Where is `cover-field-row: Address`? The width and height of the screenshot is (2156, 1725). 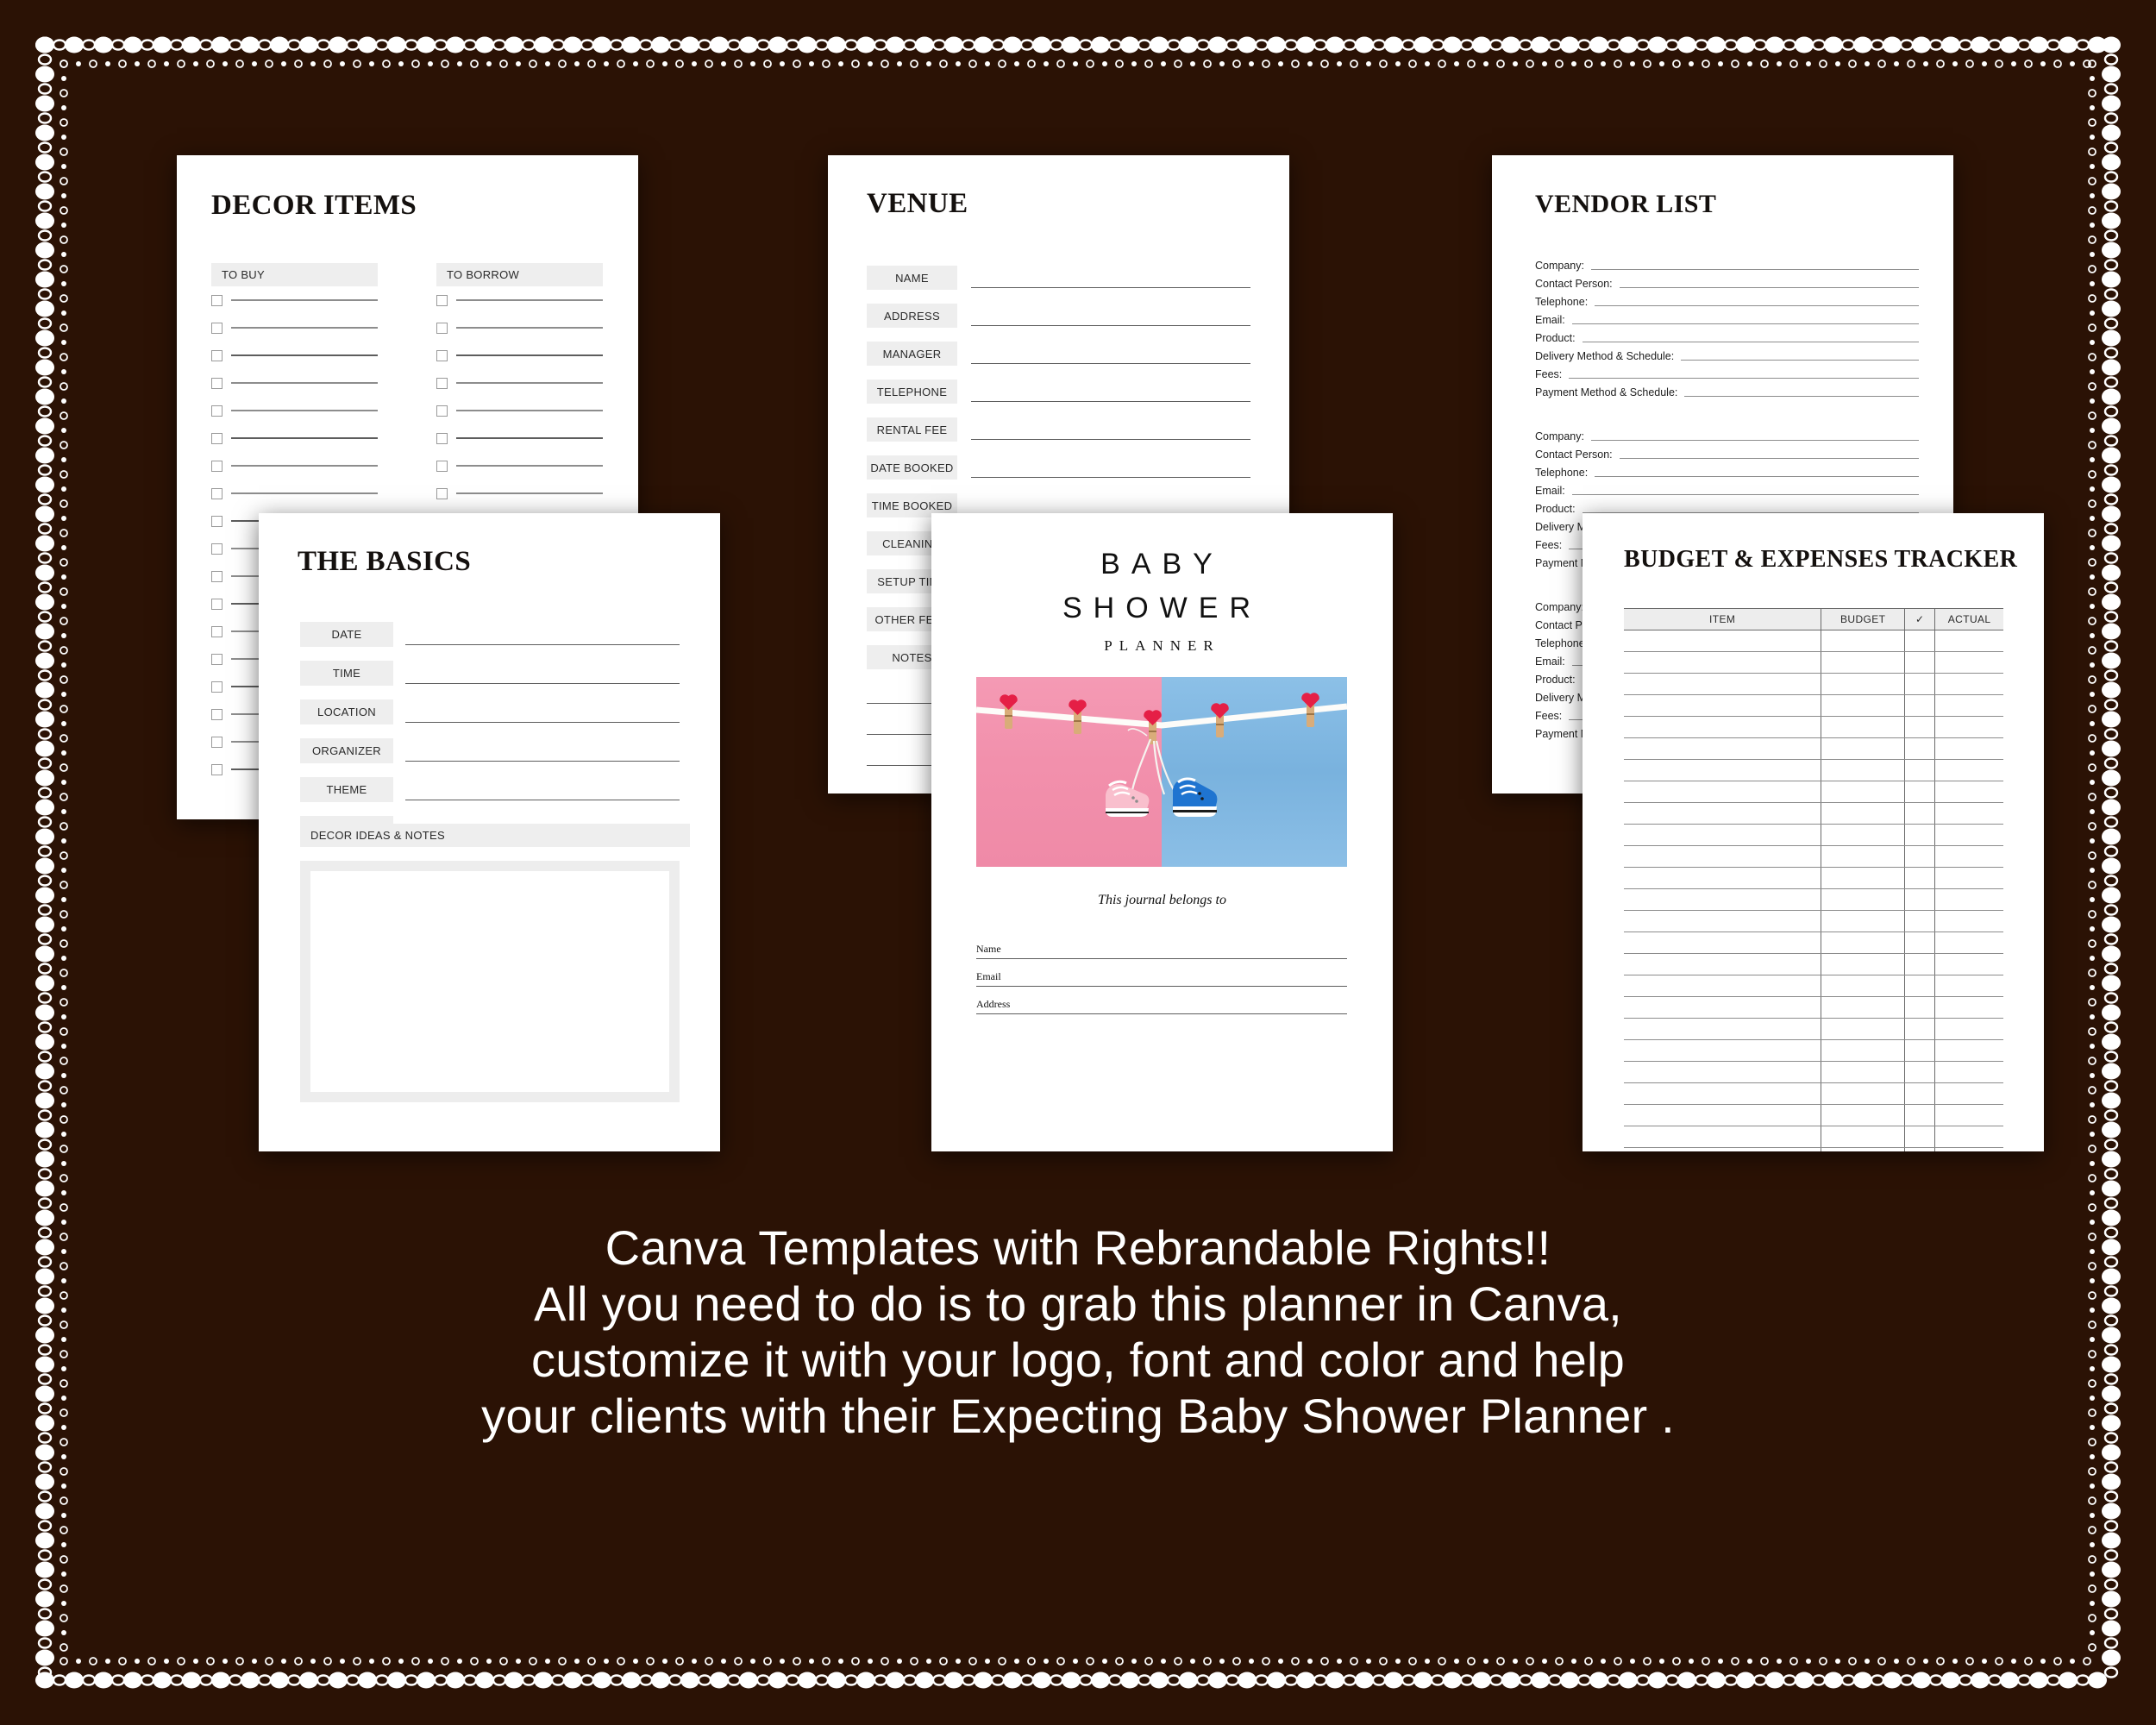
cover-field-row: Address is located at coordinates (1161, 1000).